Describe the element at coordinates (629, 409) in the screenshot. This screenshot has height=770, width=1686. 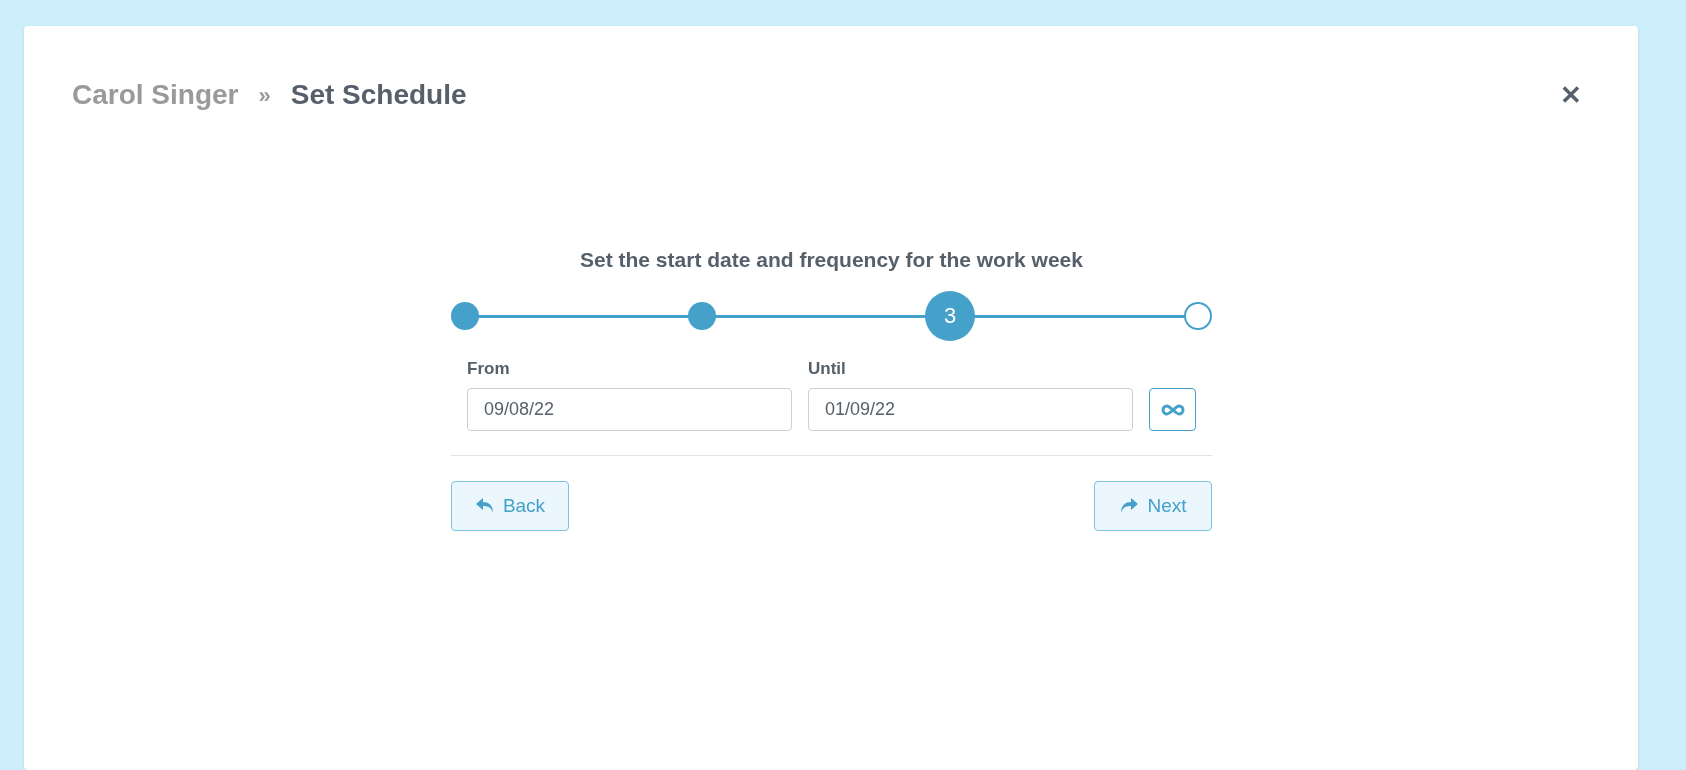
I see `date-field: 09/08/22` at that location.